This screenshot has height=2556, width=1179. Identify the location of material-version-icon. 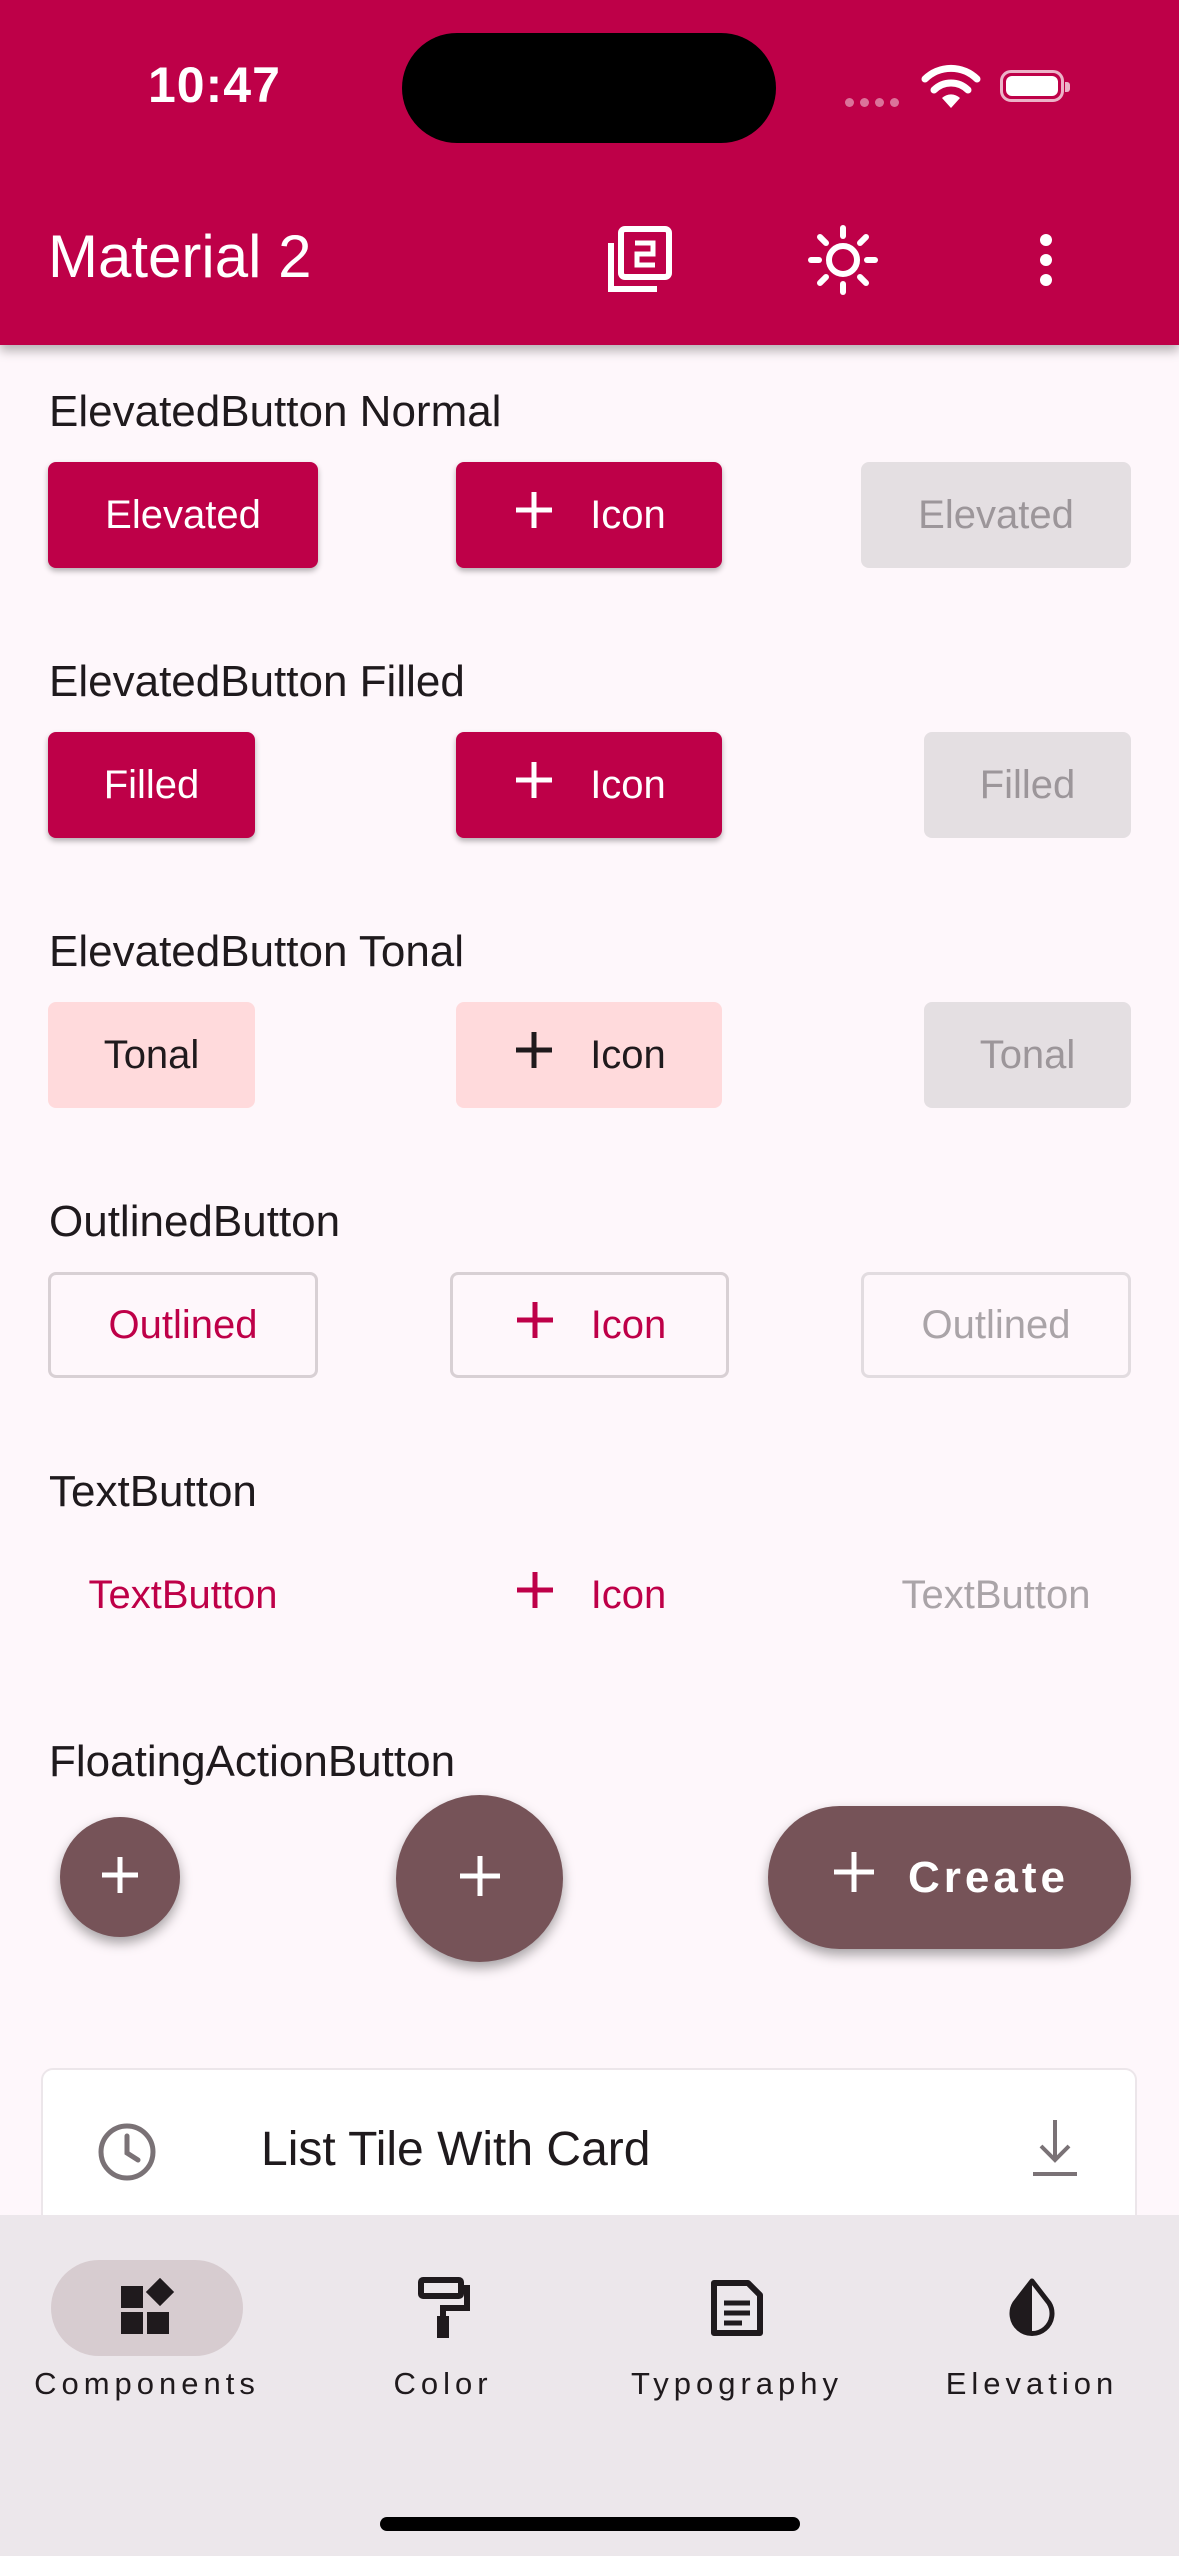
(640, 260).